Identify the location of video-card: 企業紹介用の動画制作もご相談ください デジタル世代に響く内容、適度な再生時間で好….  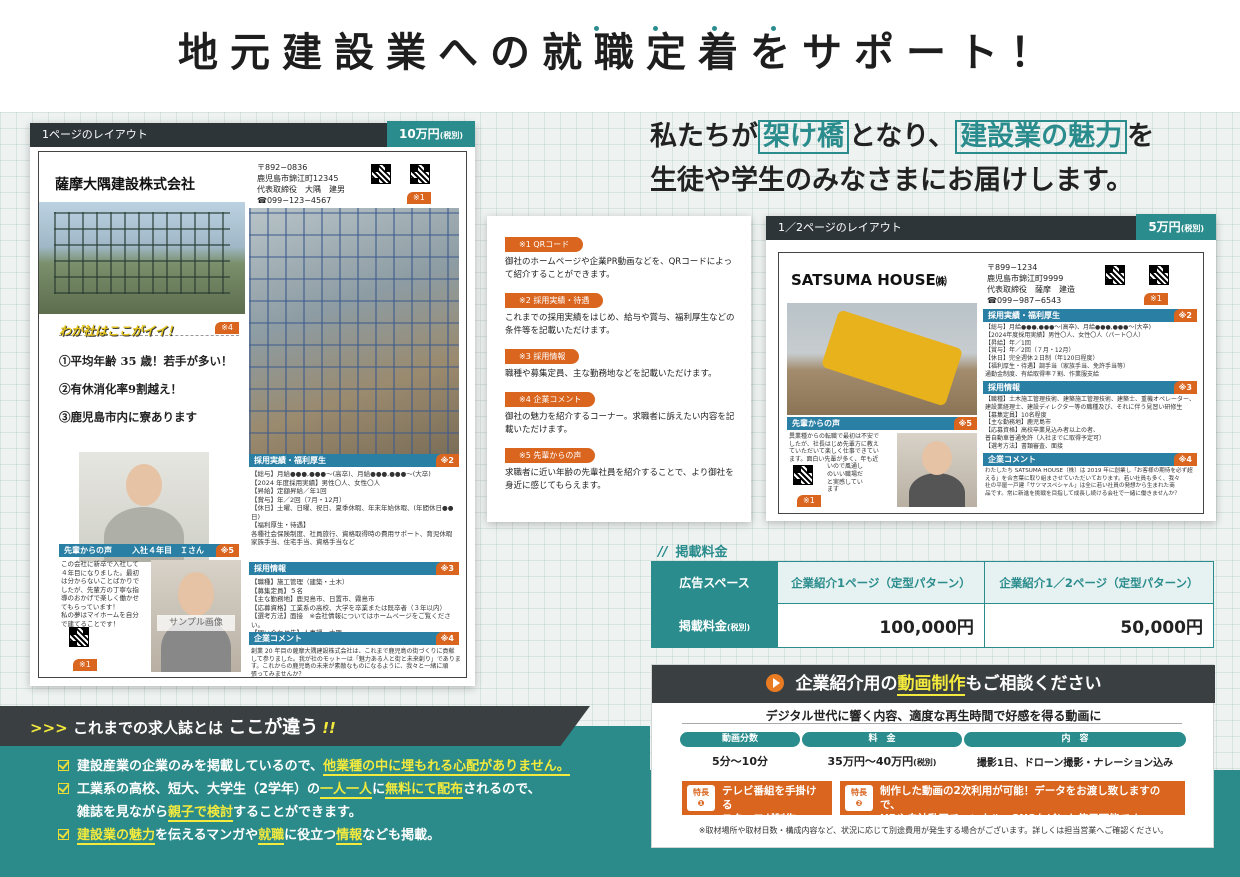
(933, 756).